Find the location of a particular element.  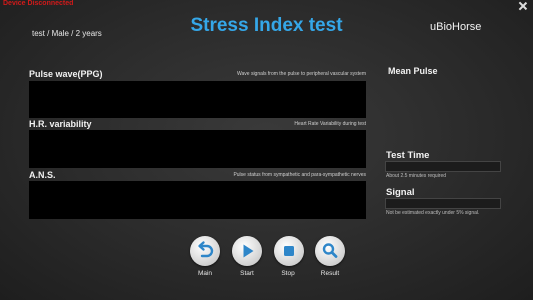

test-time-note: About 2.5 minutes required is located at coordinates (416, 176).